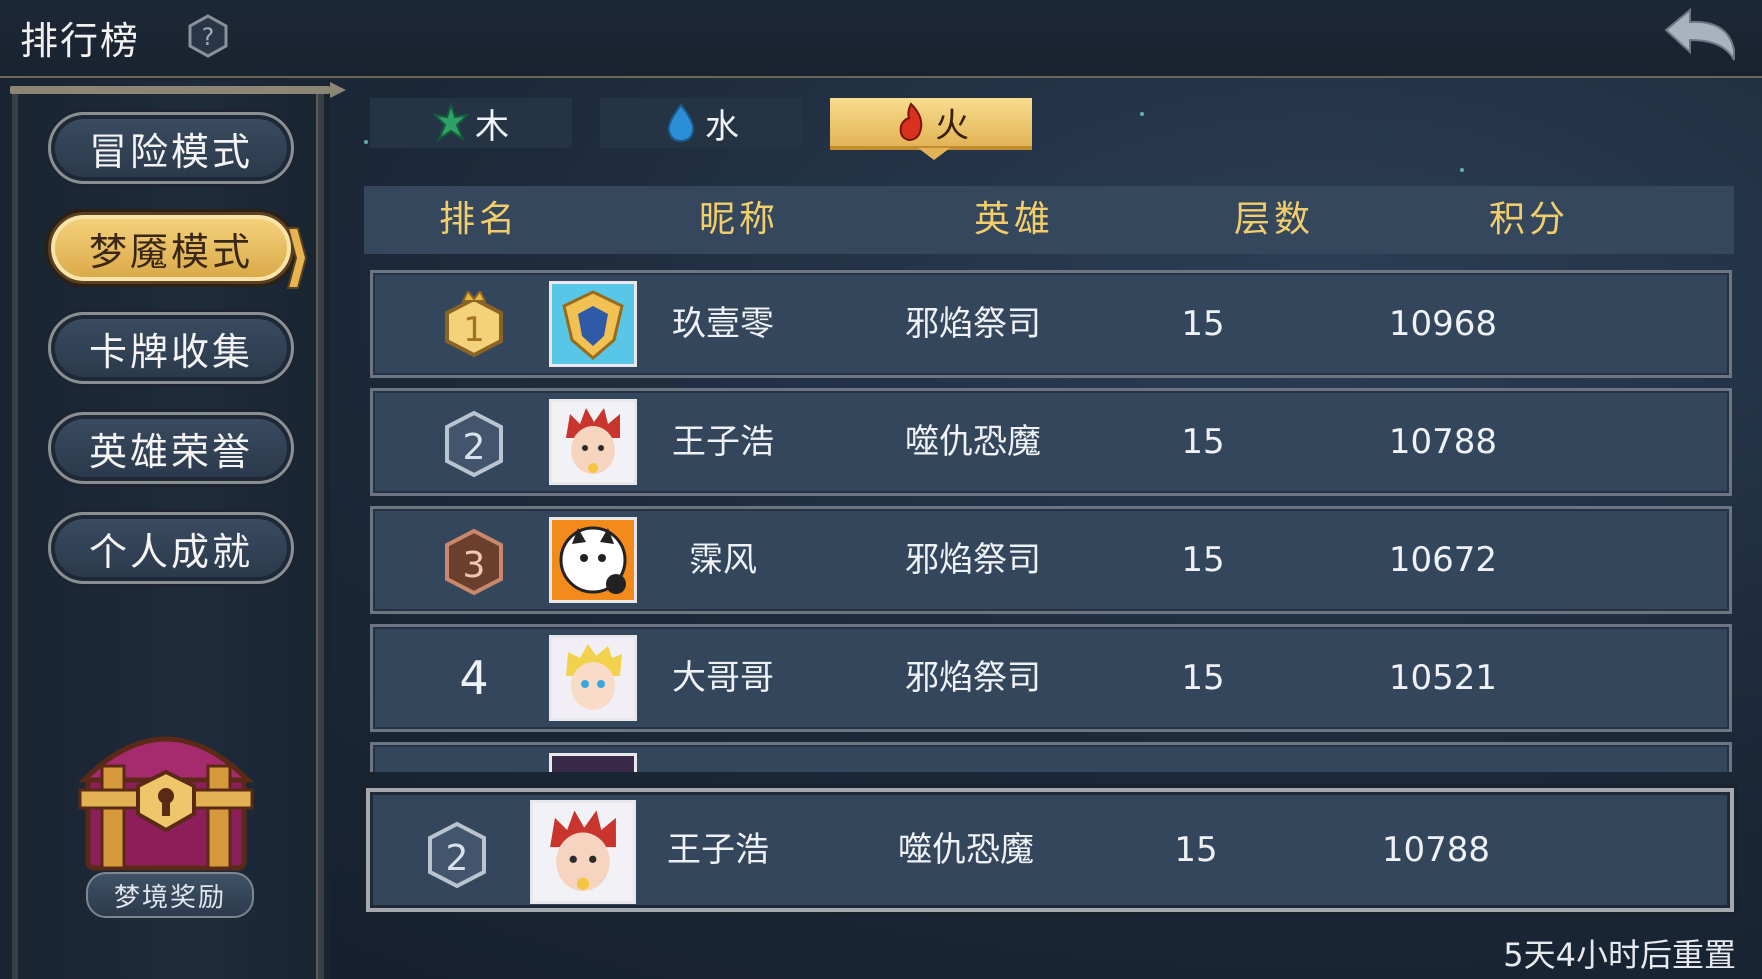 This screenshot has height=979, width=1762. Describe the element at coordinates (931, 124) in the screenshot. I see `tab-fire: 火` at that location.